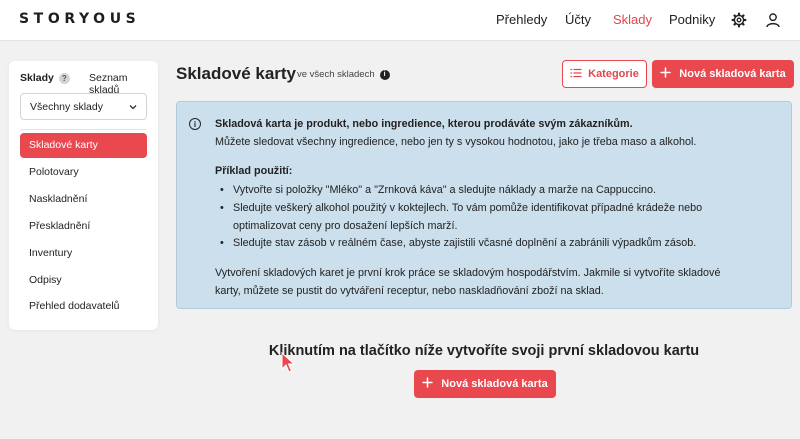 Image resolution: width=800 pixels, height=439 pixels. Describe the element at coordinates (83, 199) in the screenshot. I see `sidebar-item-naskladneni: Naskladnění` at that location.